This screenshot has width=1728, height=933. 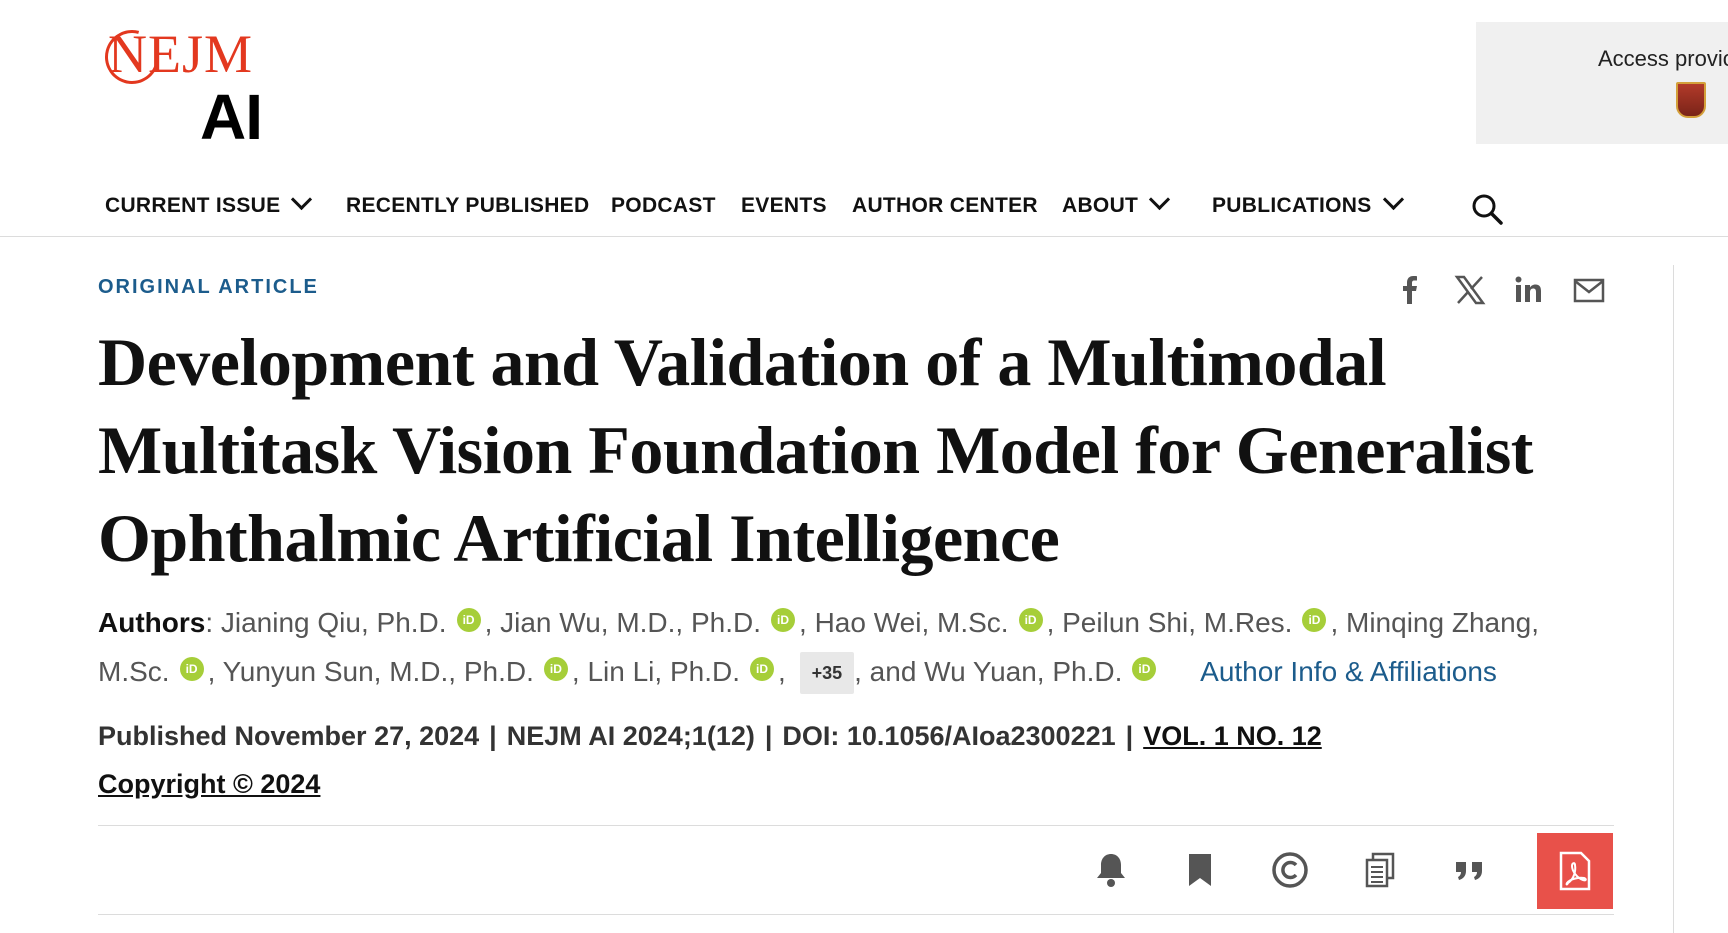 What do you see at coordinates (1663, 58) in the screenshot?
I see `access-provided-text: Access provic` at bounding box center [1663, 58].